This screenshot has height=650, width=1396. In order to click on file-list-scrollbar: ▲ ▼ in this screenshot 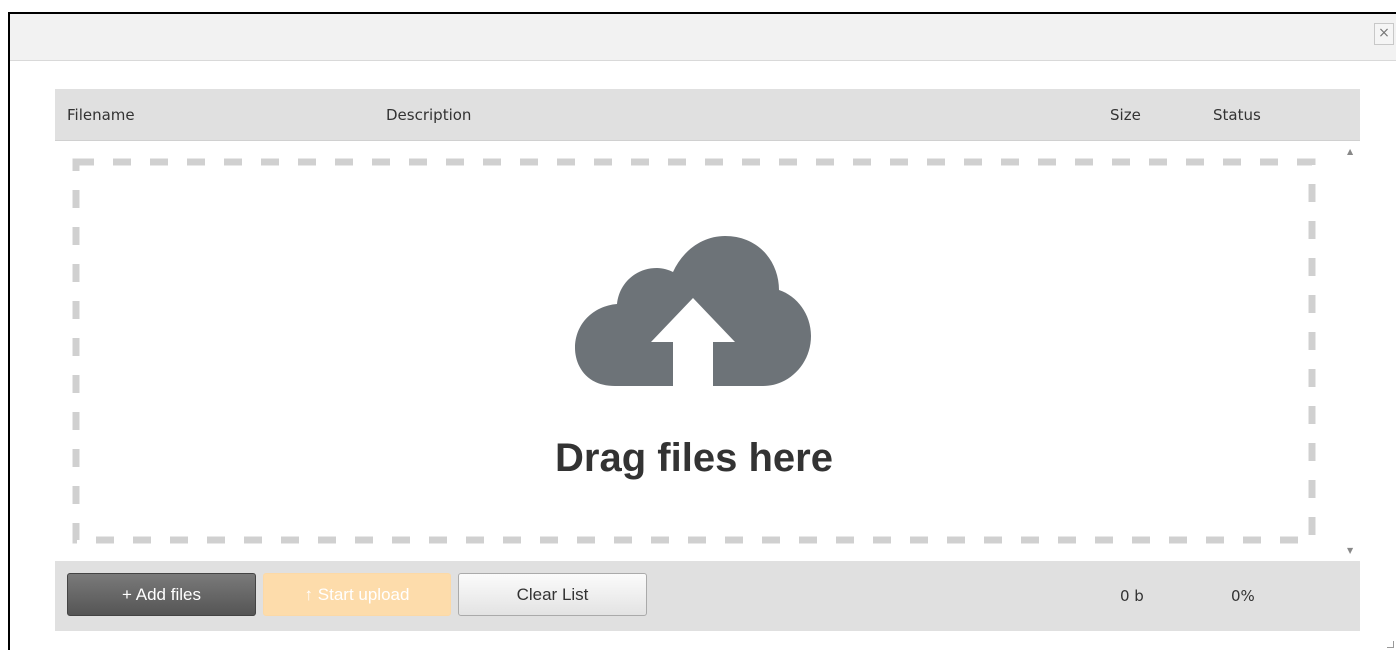, I will do `click(1351, 351)`.